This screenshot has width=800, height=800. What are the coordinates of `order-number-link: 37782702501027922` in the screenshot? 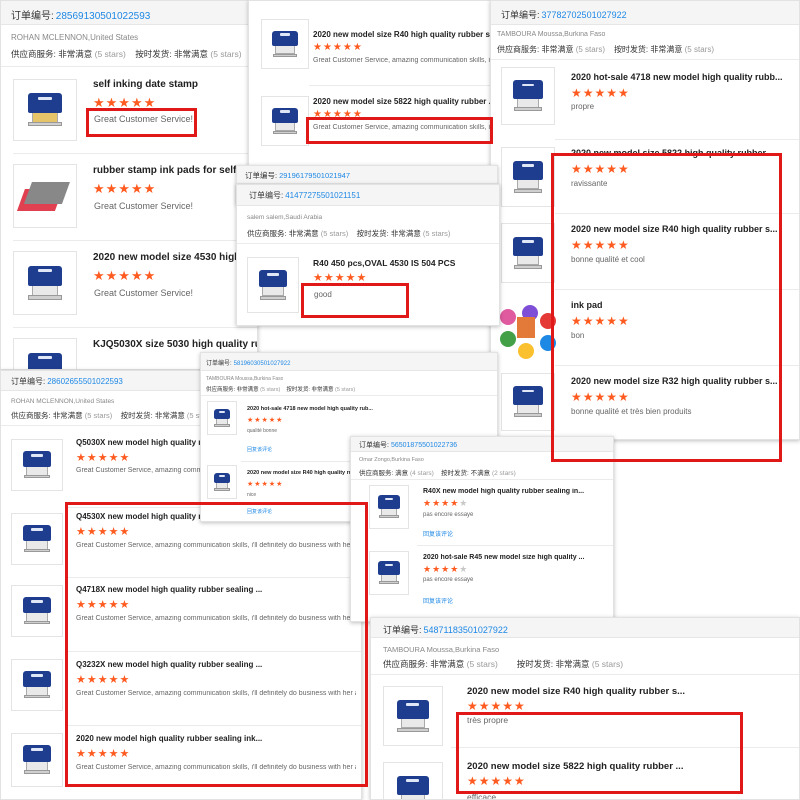 It's located at (584, 15).